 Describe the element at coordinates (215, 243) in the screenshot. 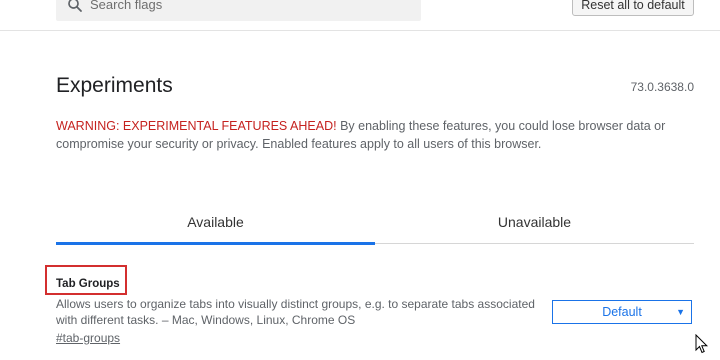

I see `selected-tab-indicator` at that location.